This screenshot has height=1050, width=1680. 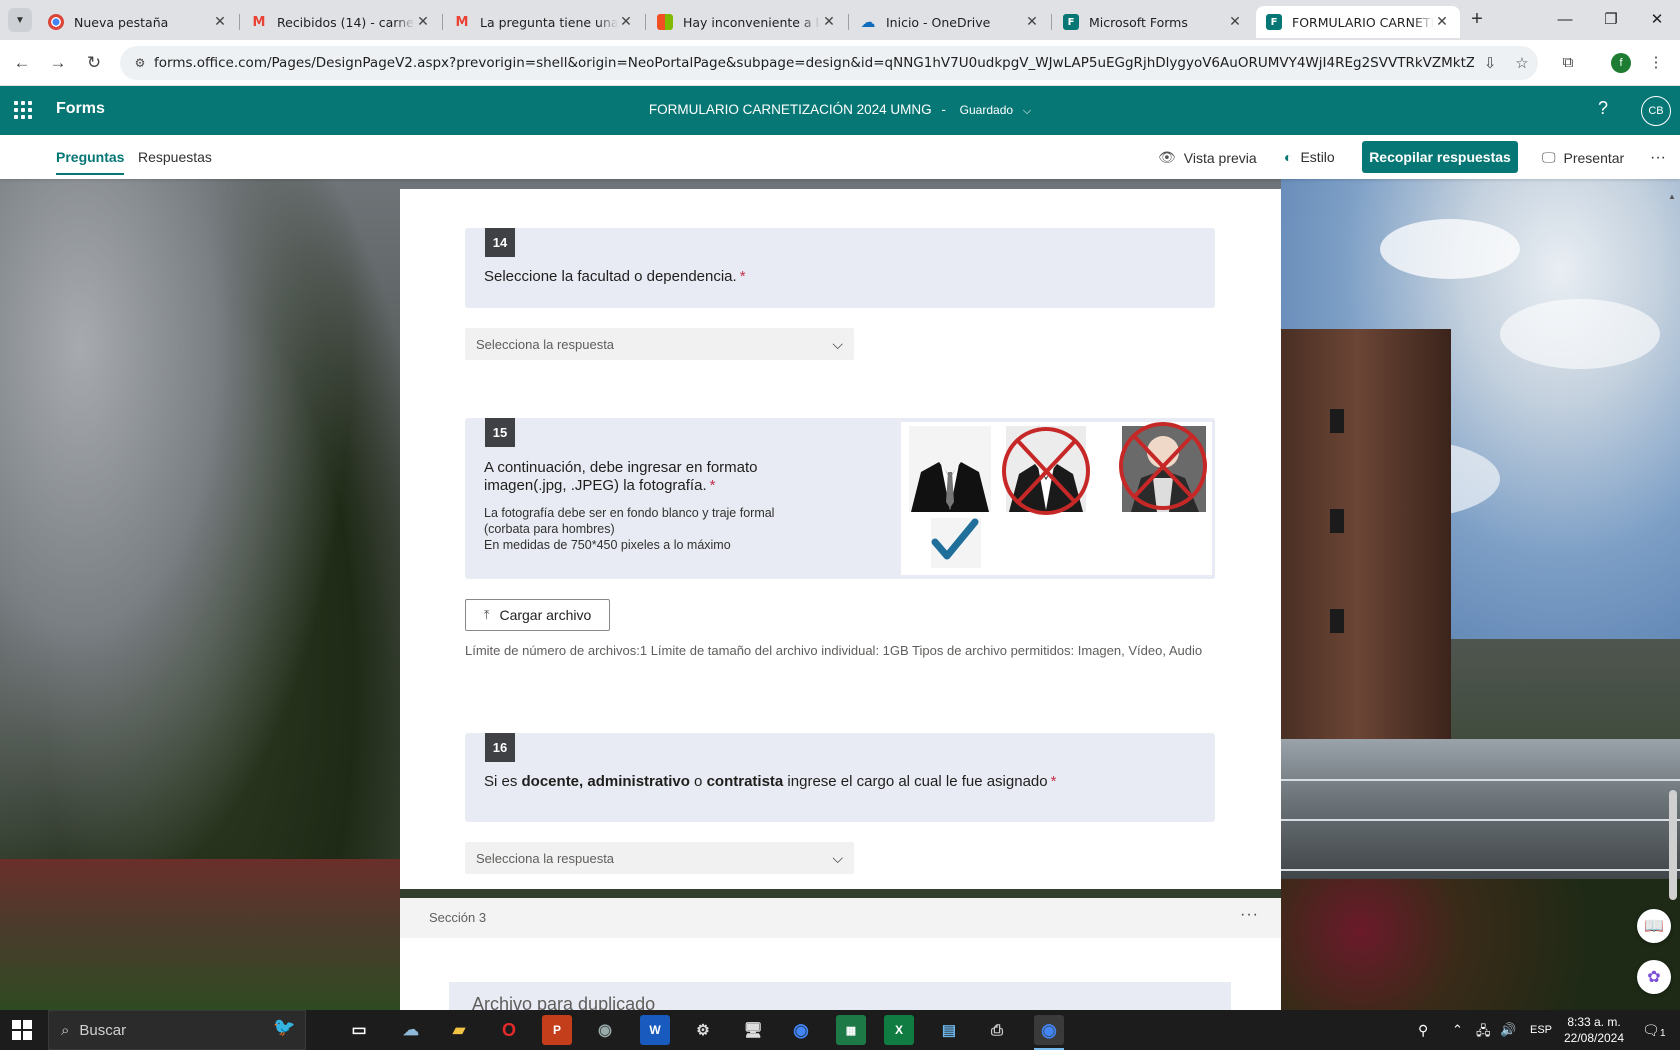 I want to click on search-placeholder: Buscar, so click(x=103, y=1030).